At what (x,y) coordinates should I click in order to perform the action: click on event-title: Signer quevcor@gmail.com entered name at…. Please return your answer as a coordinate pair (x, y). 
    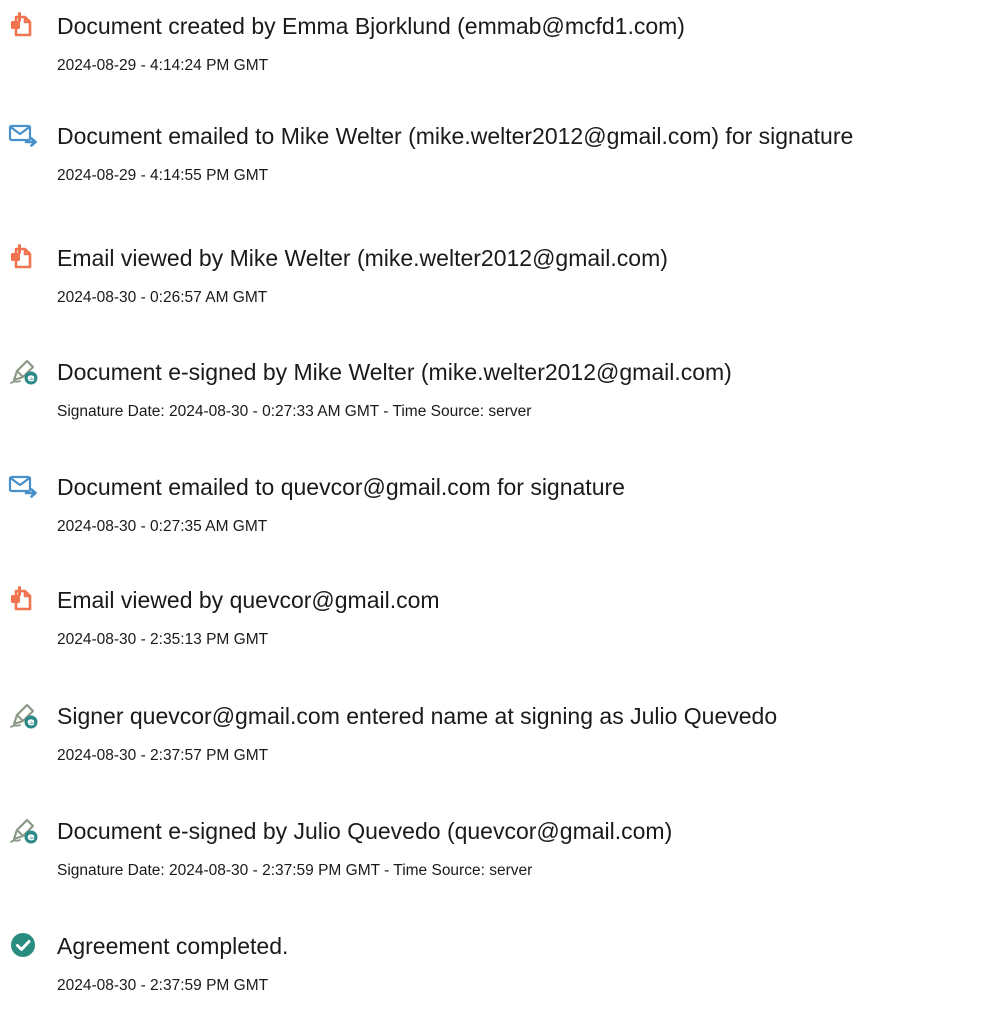
    Looking at the image, I should click on (417, 716).